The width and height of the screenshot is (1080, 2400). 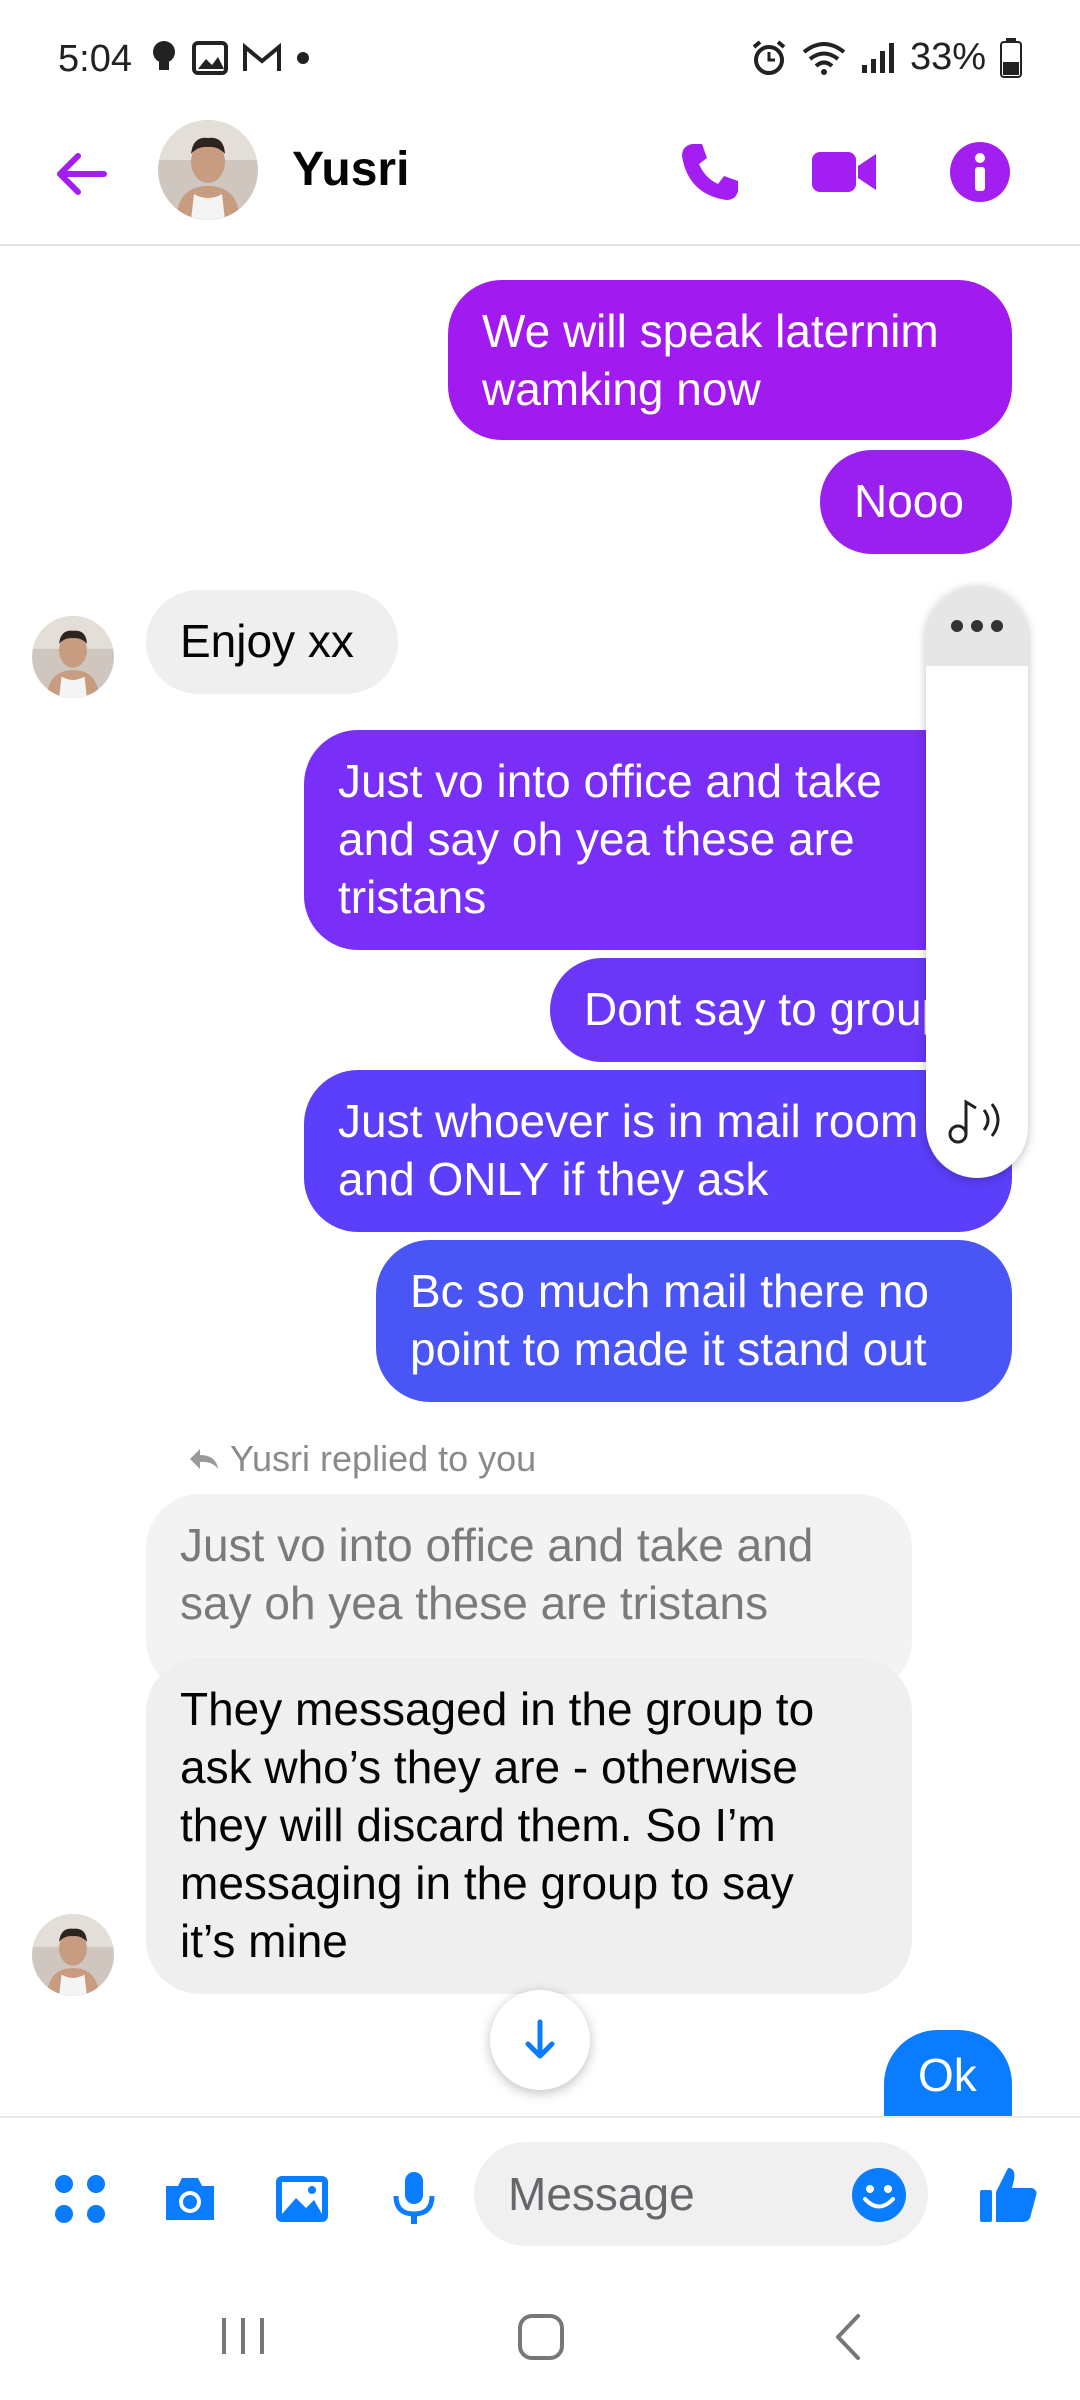 I want to click on lightbulb-icon, so click(x=164, y=55).